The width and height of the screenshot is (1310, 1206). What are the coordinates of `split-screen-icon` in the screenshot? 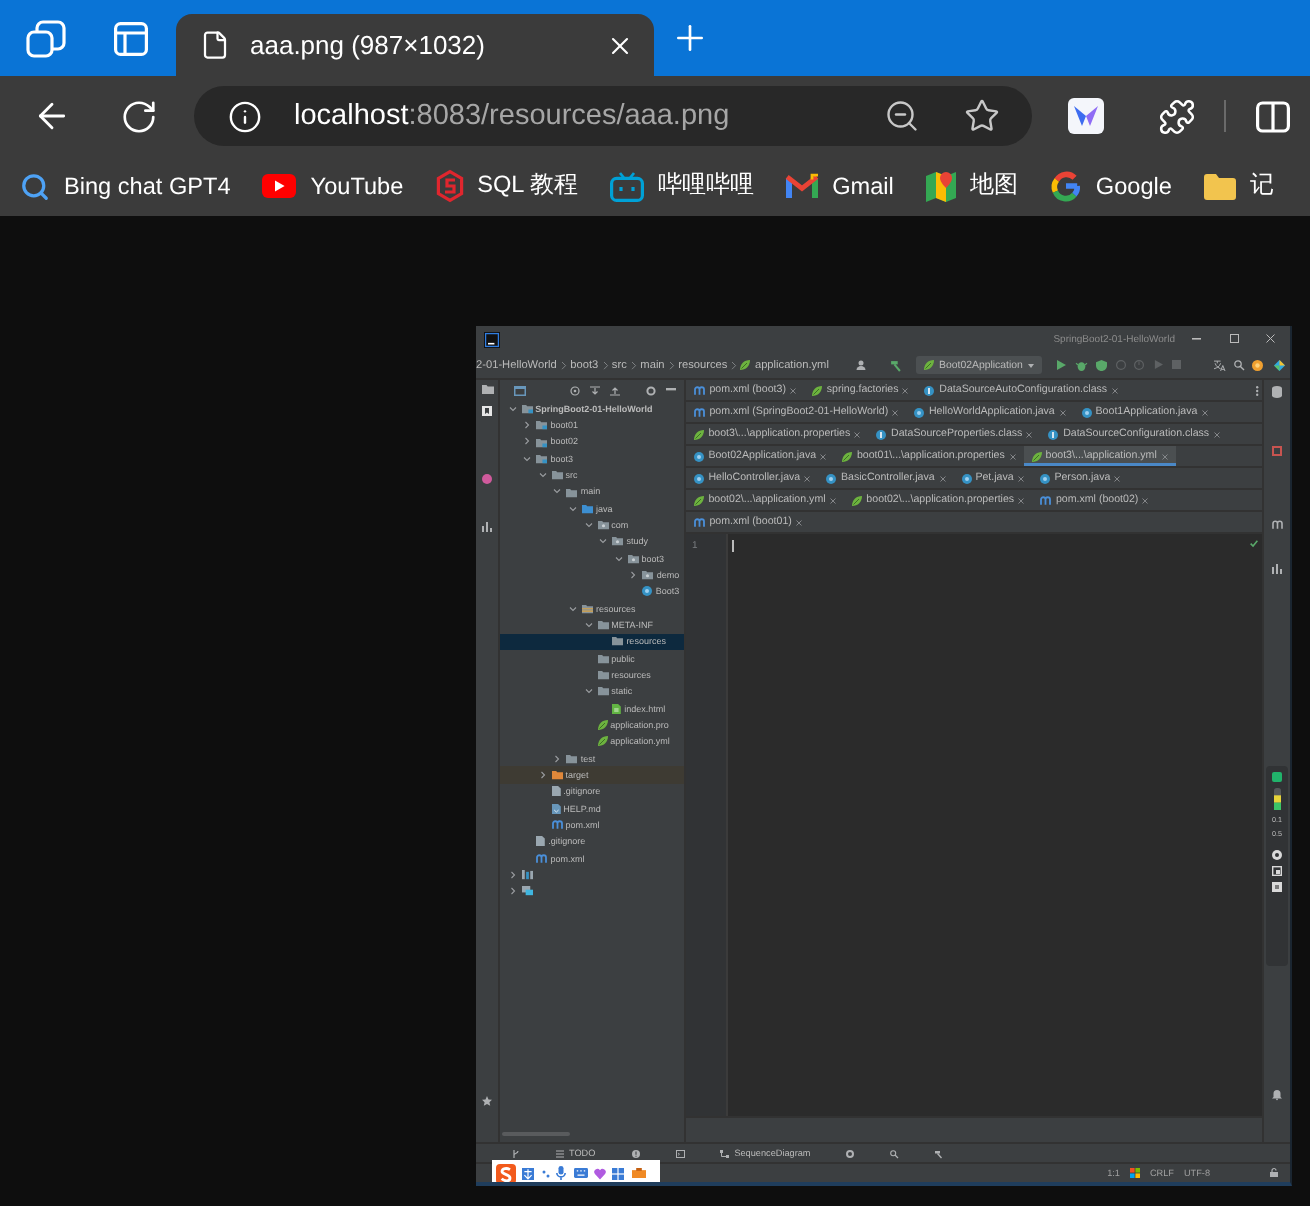 It's located at (1273, 116).